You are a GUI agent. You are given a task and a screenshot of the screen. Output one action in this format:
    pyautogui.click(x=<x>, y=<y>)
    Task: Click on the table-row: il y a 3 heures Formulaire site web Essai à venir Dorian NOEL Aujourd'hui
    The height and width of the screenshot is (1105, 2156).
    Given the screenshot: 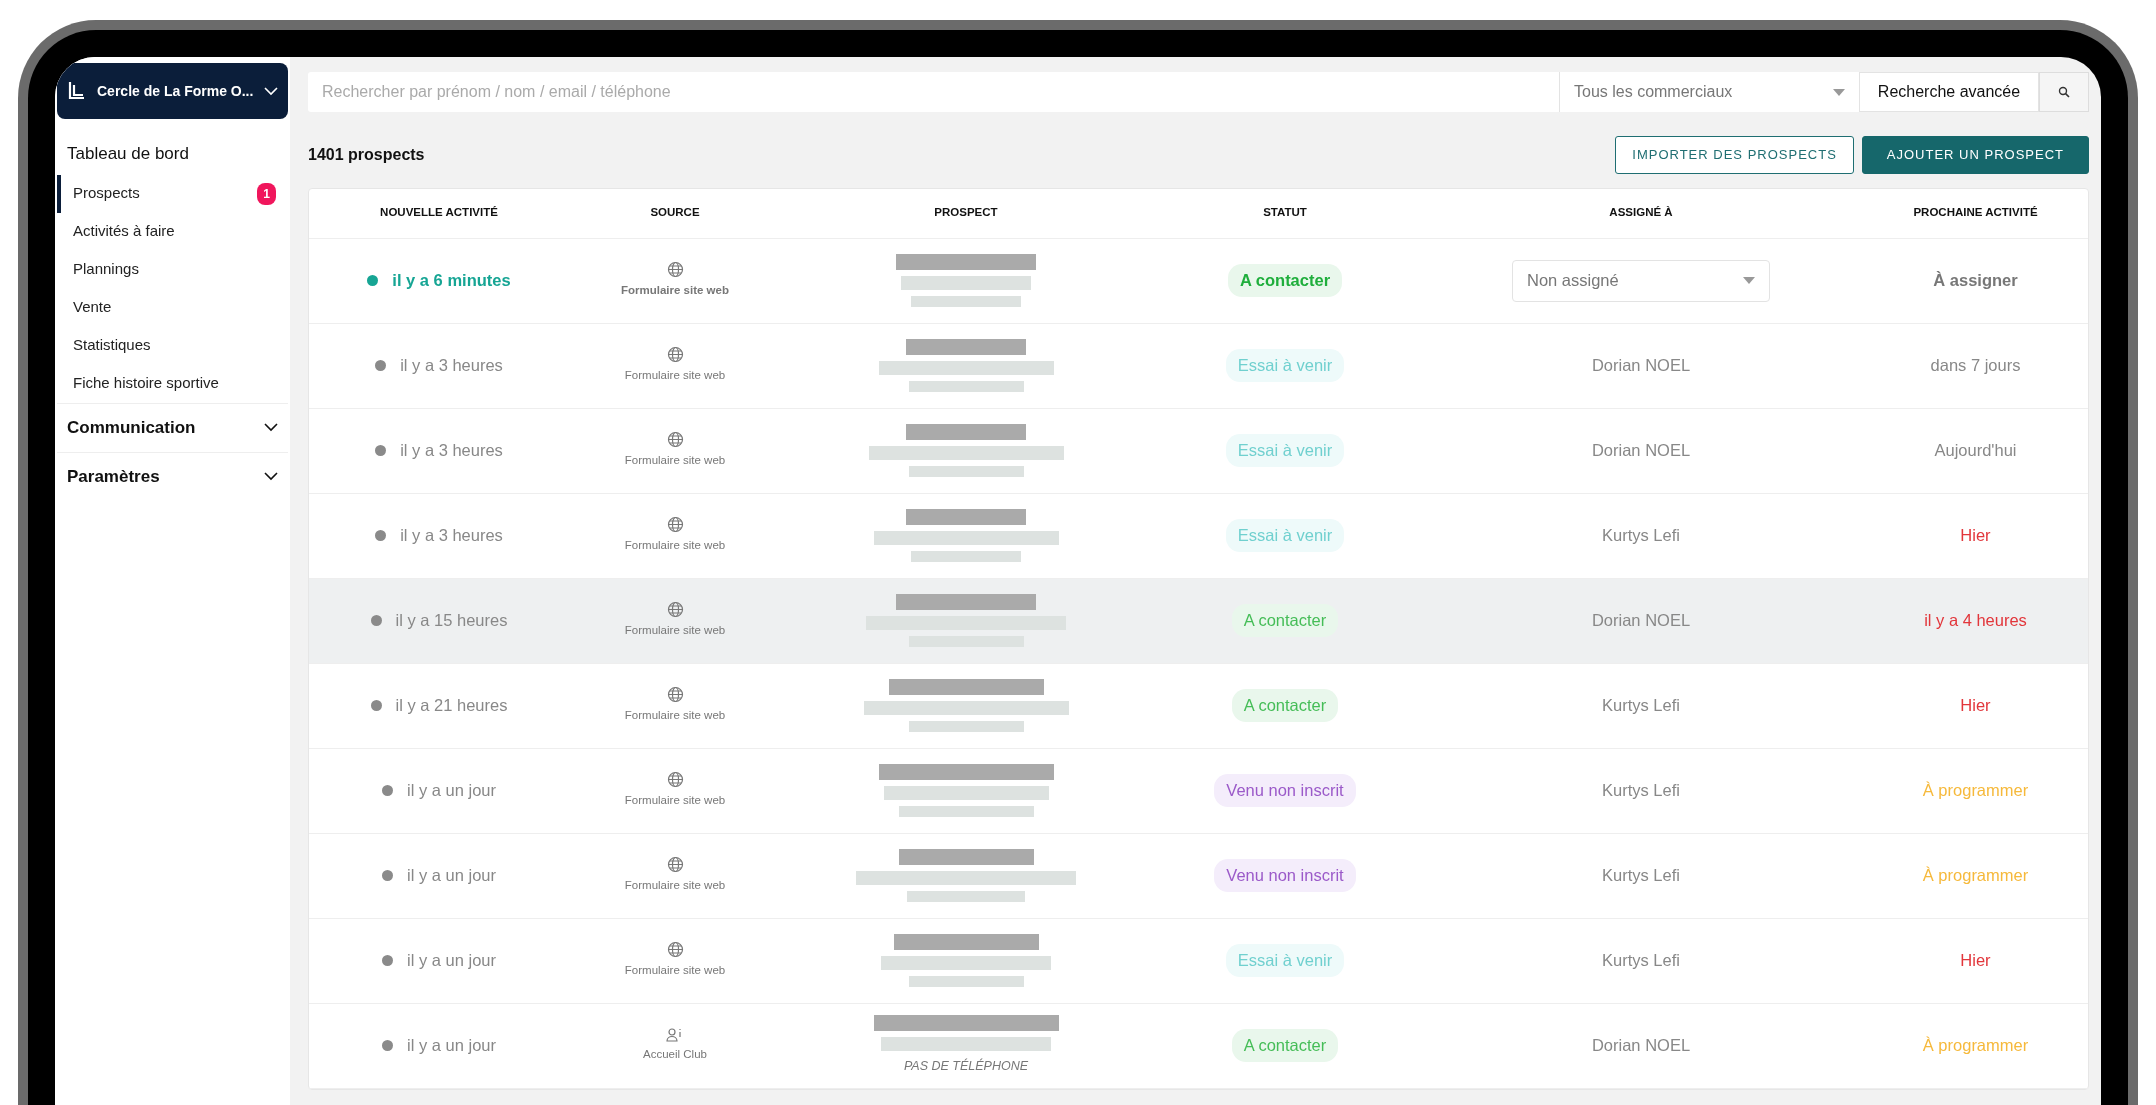 What is the action you would take?
    pyautogui.click(x=1198, y=451)
    